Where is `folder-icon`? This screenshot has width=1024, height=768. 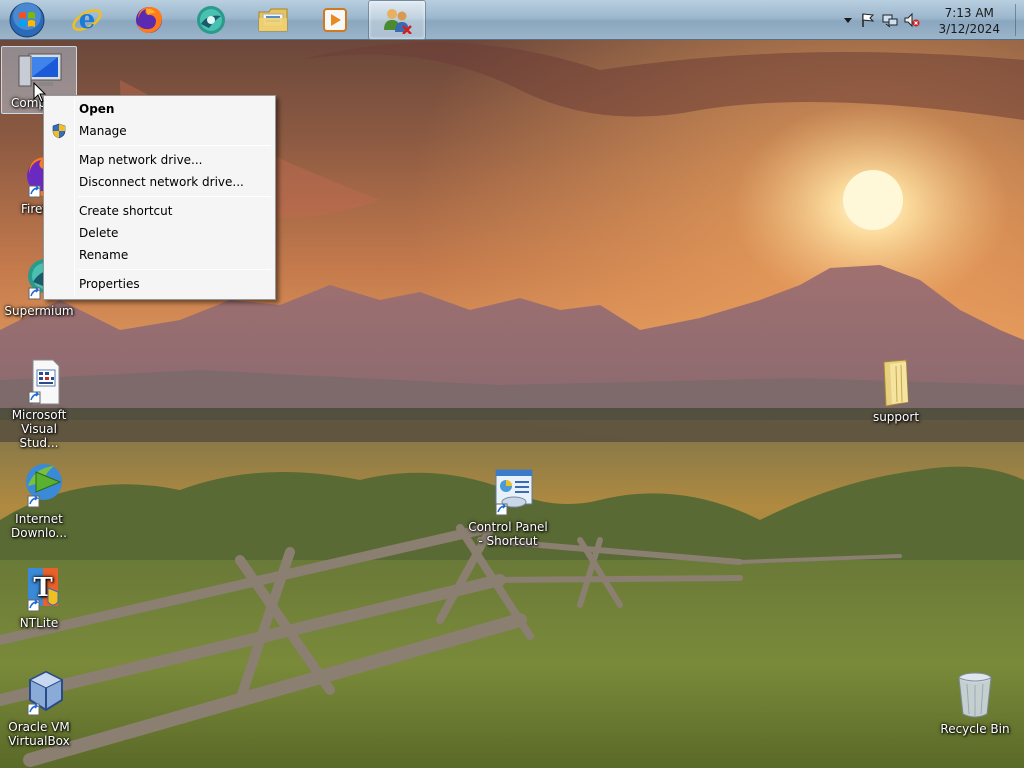
folder-icon is located at coordinates (896, 383).